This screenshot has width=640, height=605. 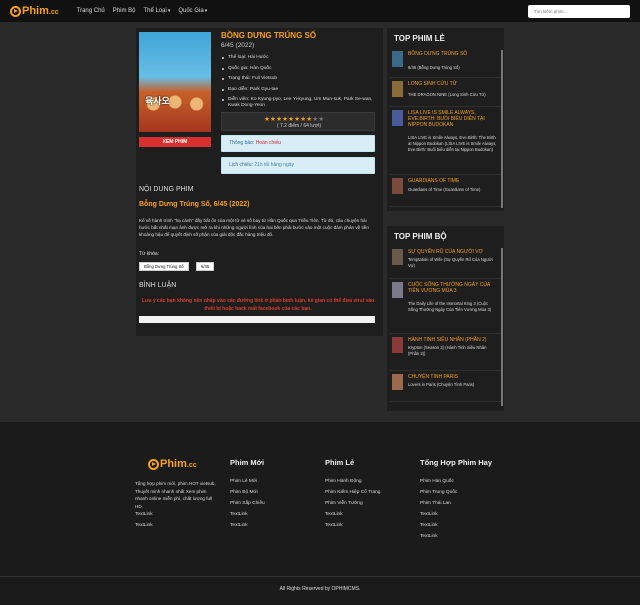 I want to click on notice-value: Hoàn chiếu, so click(x=268, y=143).